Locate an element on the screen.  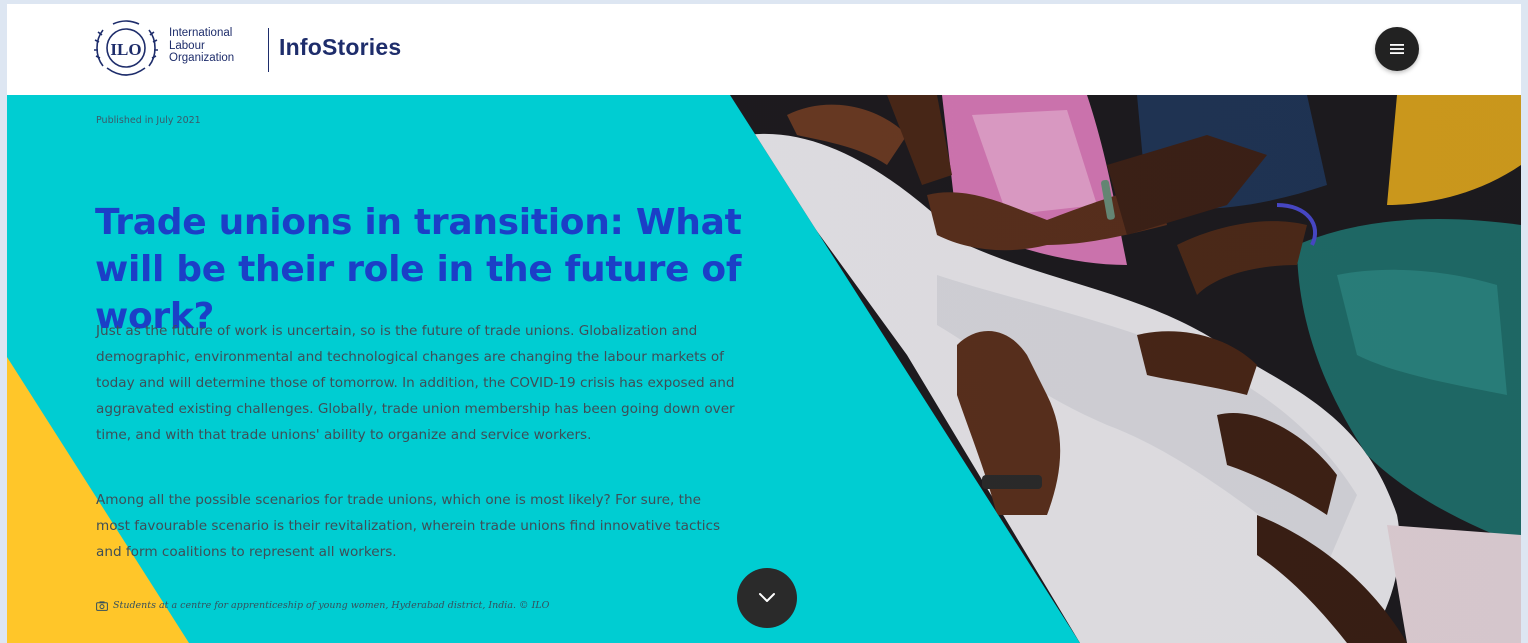
org-name-line-3: Organization is located at coordinates (202, 58).